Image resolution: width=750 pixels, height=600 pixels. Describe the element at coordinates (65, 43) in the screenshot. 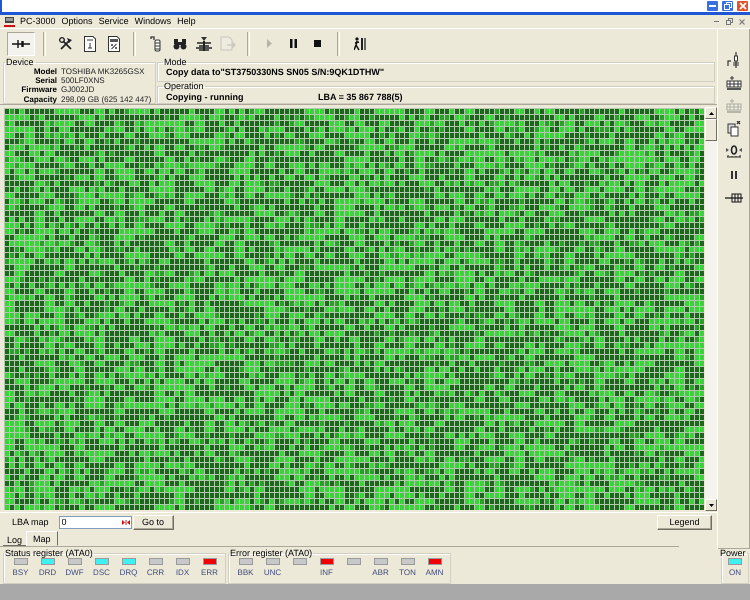

I see `tools-icon` at that location.